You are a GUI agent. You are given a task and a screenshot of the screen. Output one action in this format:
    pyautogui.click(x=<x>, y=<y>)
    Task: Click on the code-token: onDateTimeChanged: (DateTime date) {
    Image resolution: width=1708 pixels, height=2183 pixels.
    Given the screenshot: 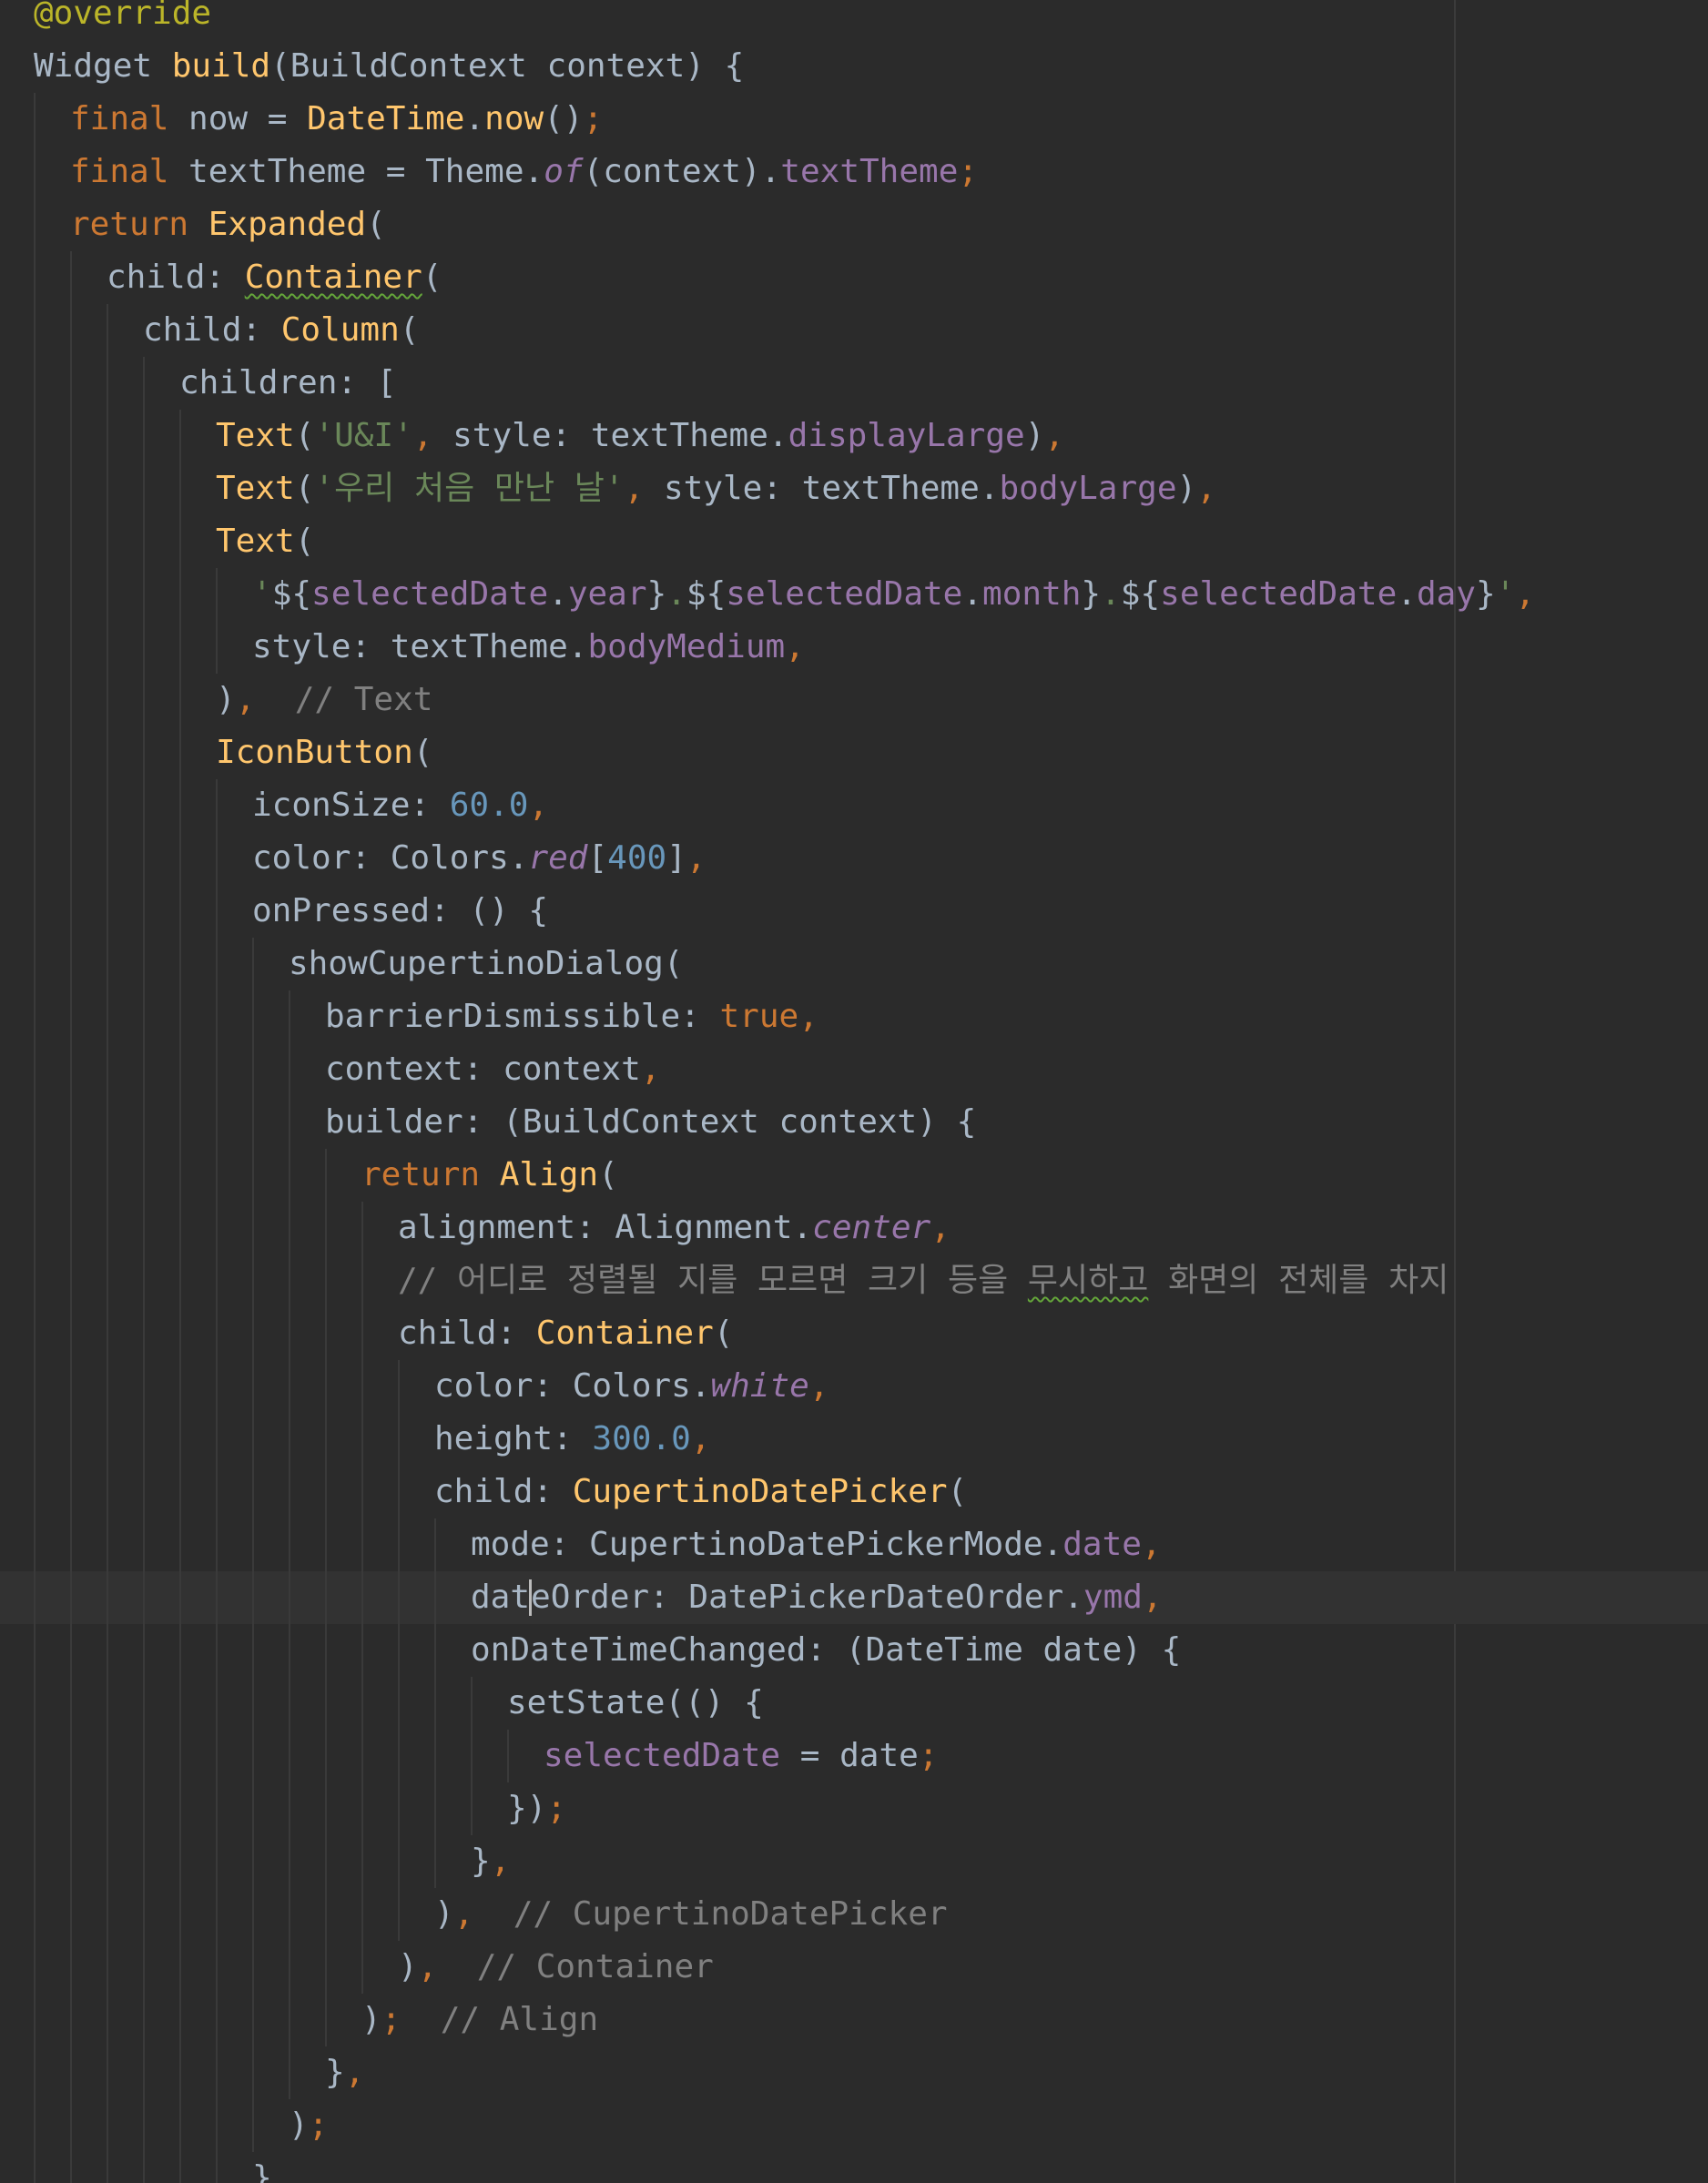 What is the action you would take?
    pyautogui.click(x=826, y=1650)
    